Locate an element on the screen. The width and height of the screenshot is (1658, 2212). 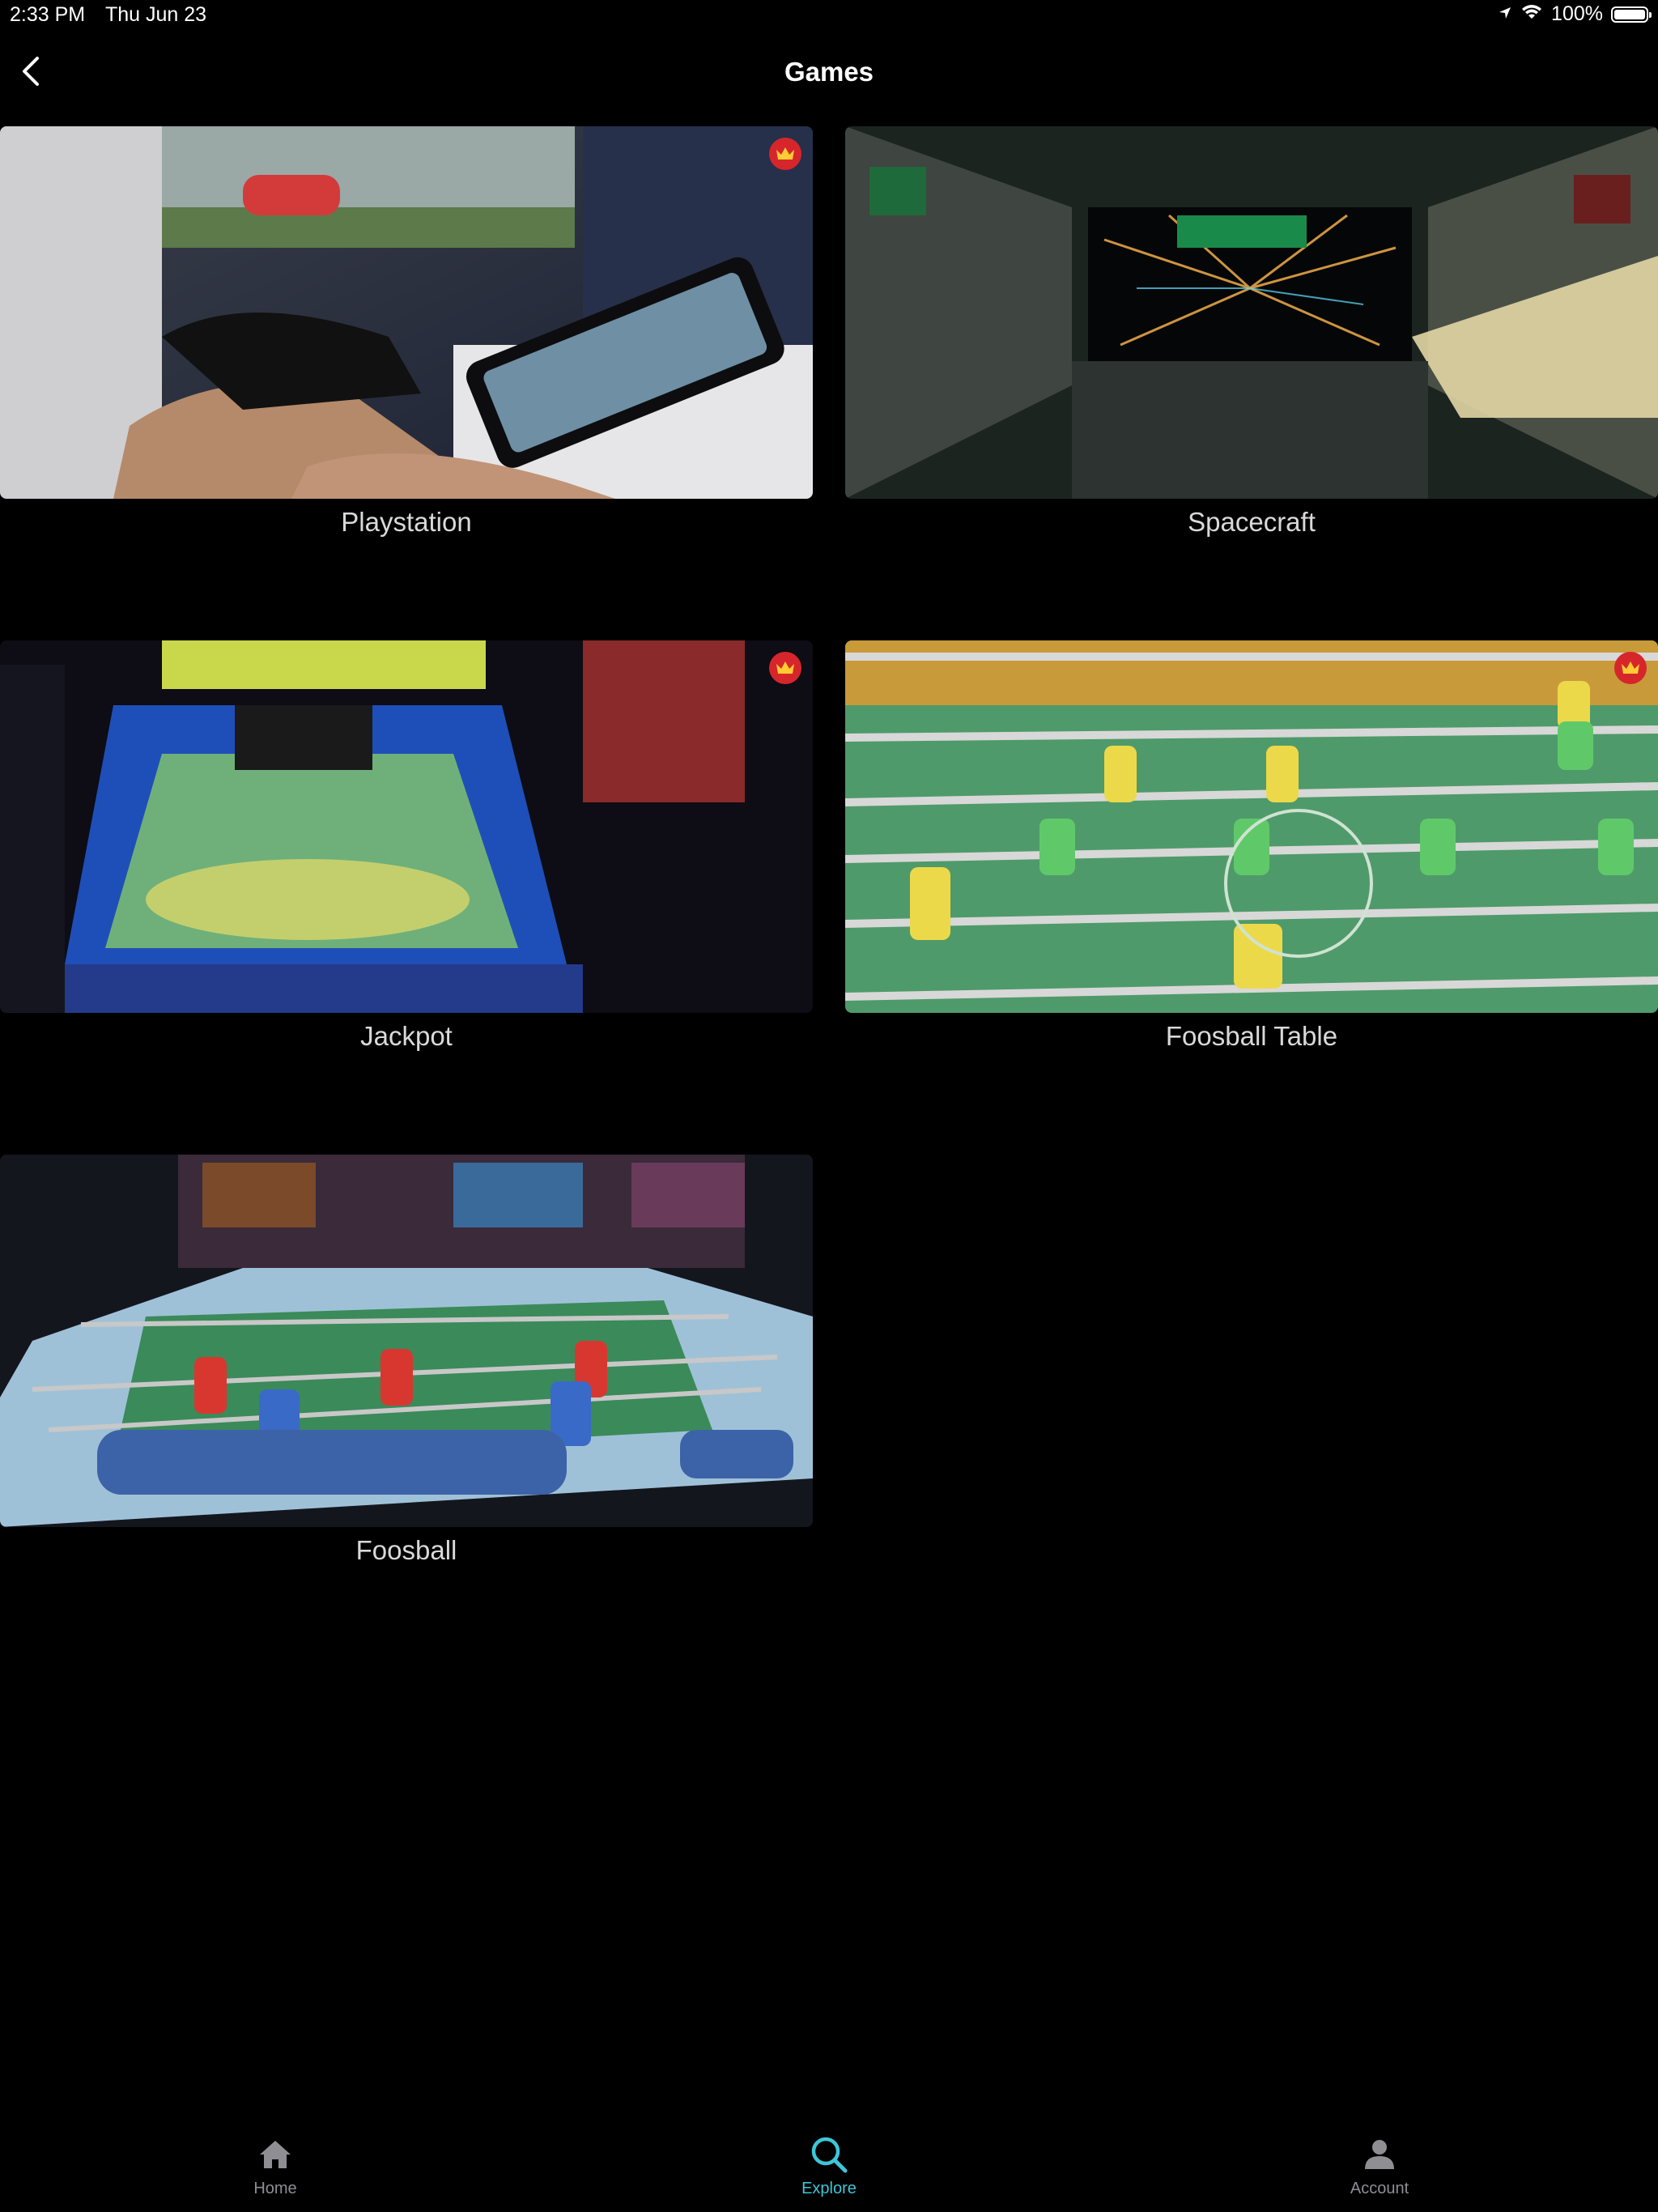
person-icon is located at coordinates (1379, 2154).